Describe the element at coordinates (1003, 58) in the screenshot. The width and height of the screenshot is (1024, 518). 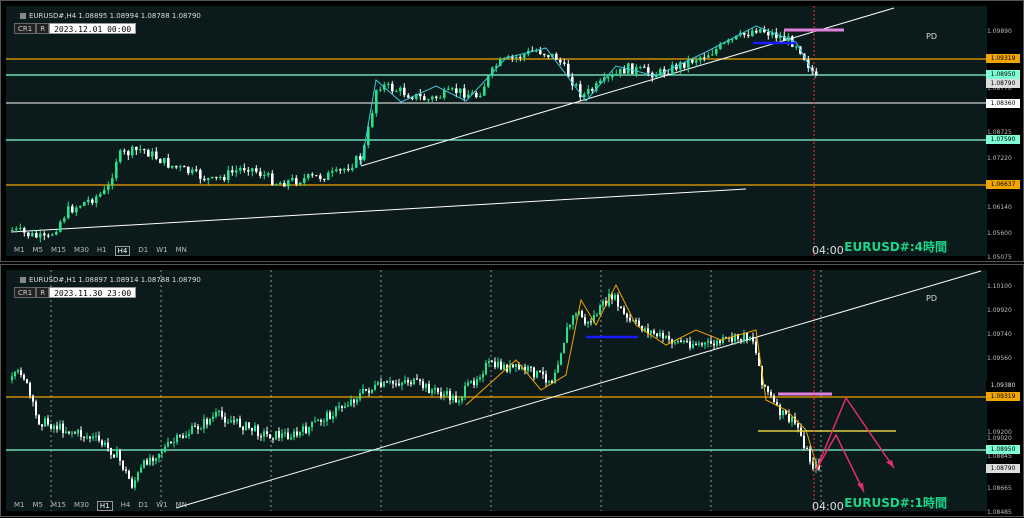
I see `price-line-tag: 1.09319` at that location.